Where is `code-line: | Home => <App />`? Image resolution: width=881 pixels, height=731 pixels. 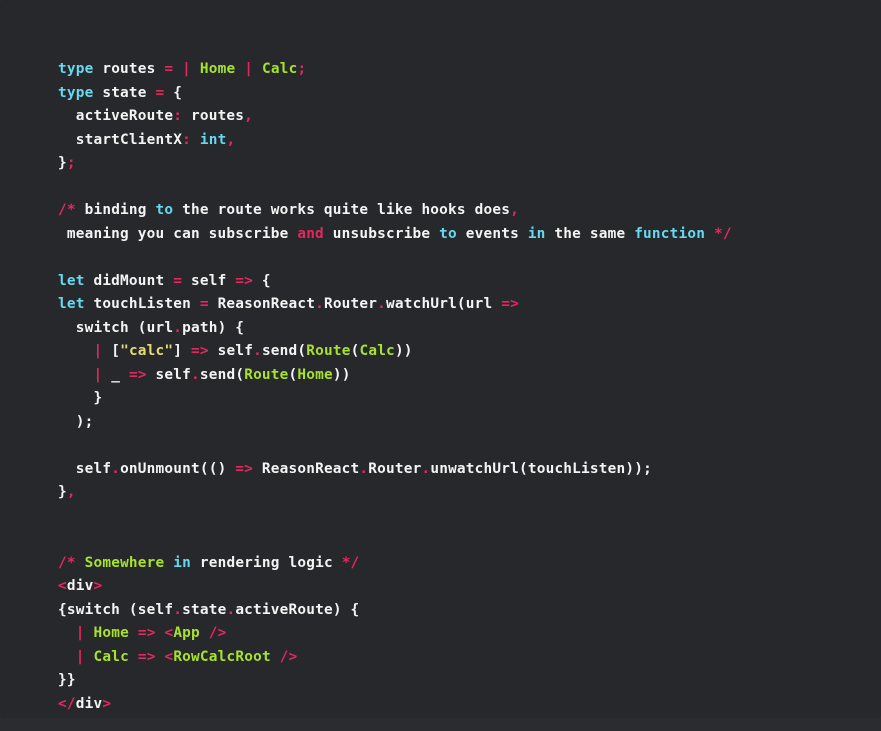
code-line: | Home => <App /> is located at coordinates (395, 634).